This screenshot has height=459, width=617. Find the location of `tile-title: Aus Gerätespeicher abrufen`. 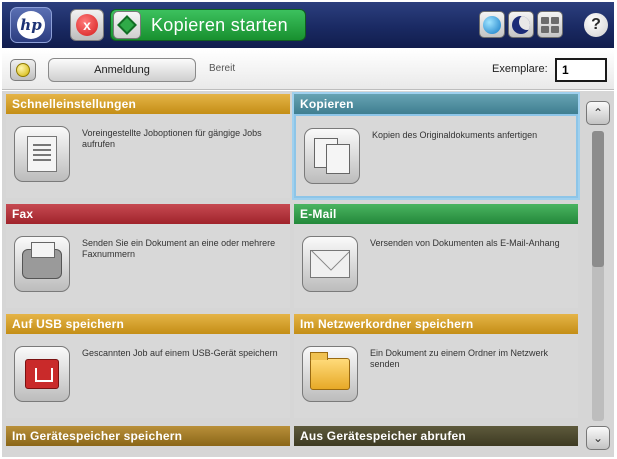

tile-title: Aus Gerätespeicher abrufen is located at coordinates (436, 436).